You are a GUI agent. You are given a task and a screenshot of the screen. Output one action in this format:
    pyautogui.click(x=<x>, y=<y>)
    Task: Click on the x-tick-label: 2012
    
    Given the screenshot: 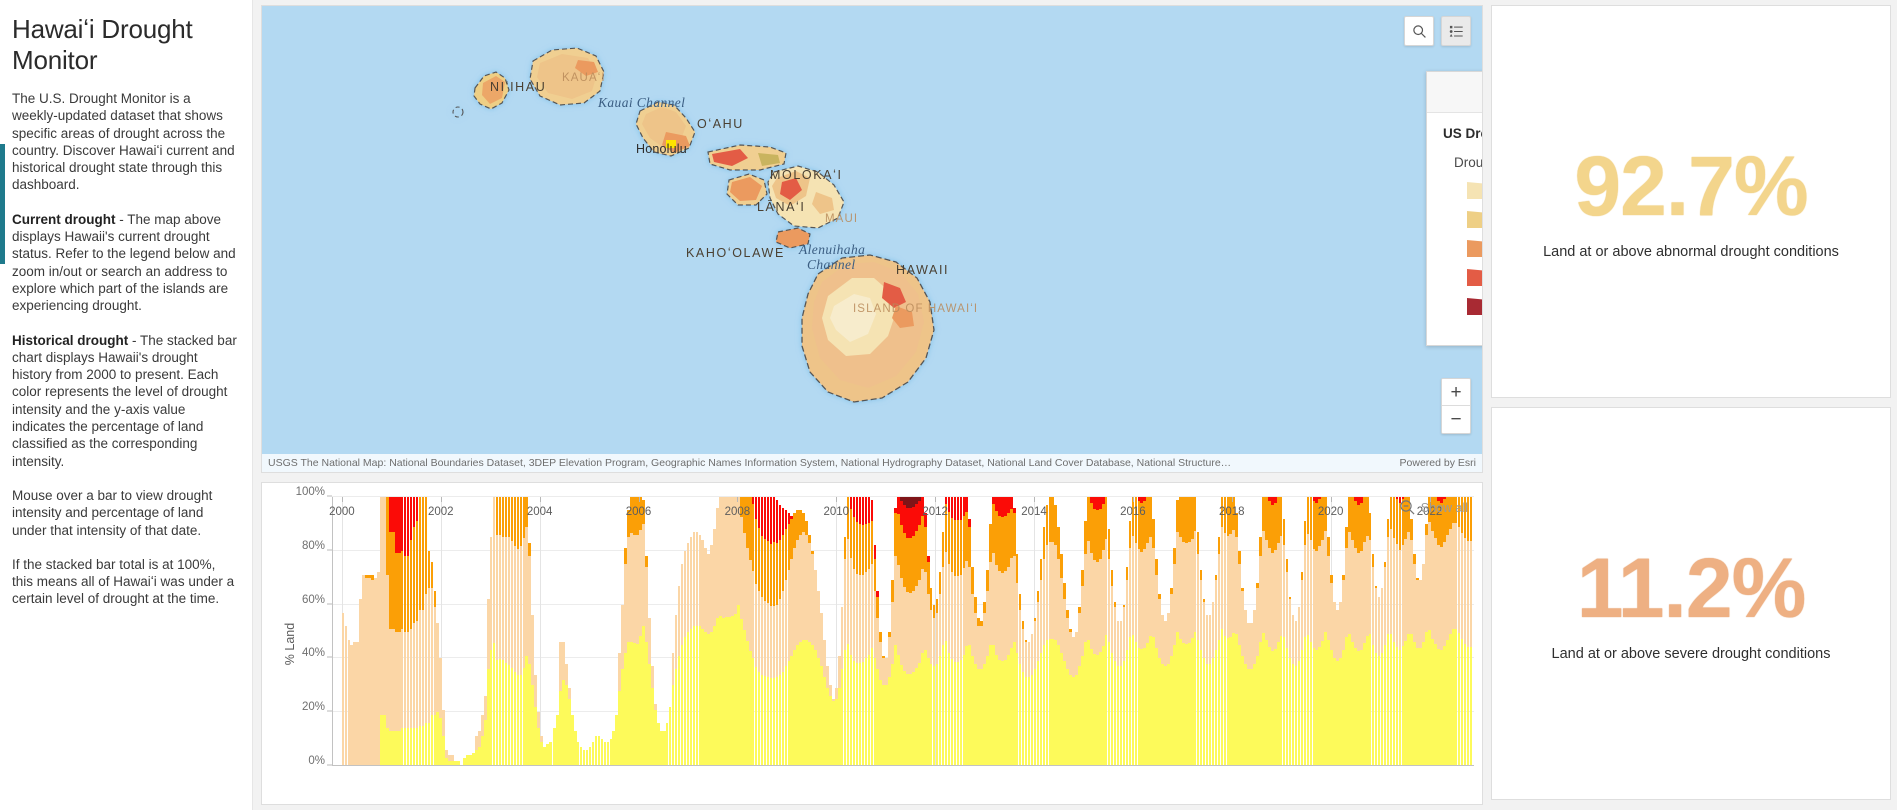 What is the action you would take?
    pyautogui.click(x=935, y=512)
    